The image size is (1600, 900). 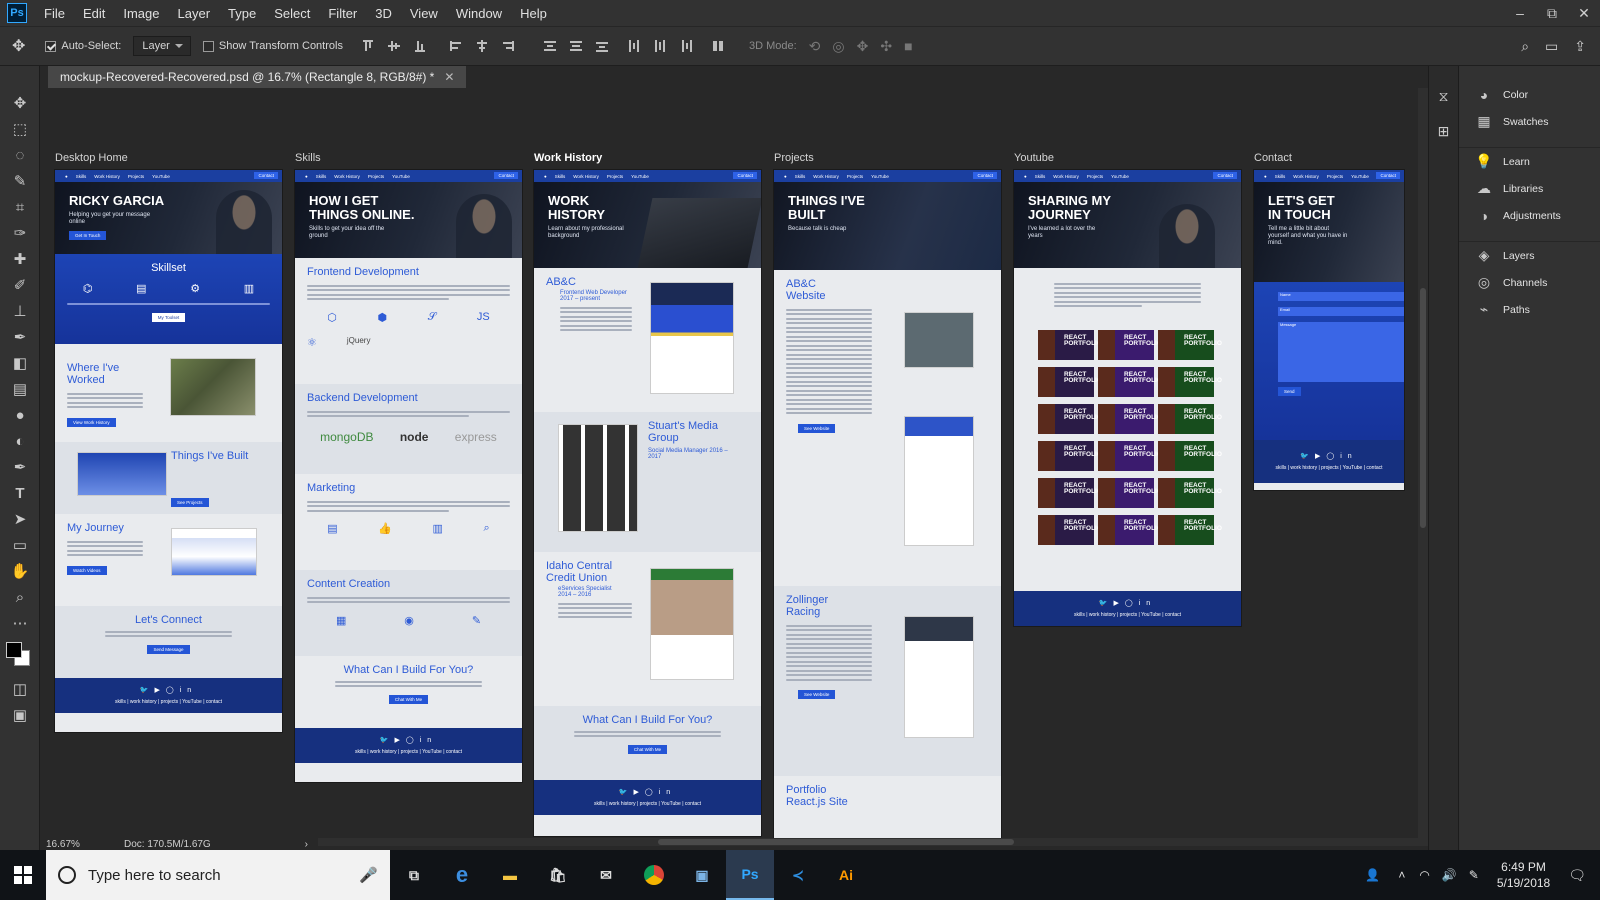 What do you see at coordinates (508, 46) in the screenshot?
I see `align-right-icon` at bounding box center [508, 46].